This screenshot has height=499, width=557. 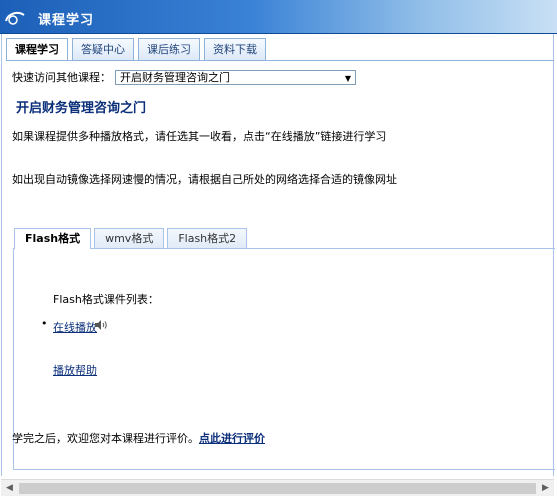 I want to click on tab-flash-format: Flash格式, so click(x=53, y=238).